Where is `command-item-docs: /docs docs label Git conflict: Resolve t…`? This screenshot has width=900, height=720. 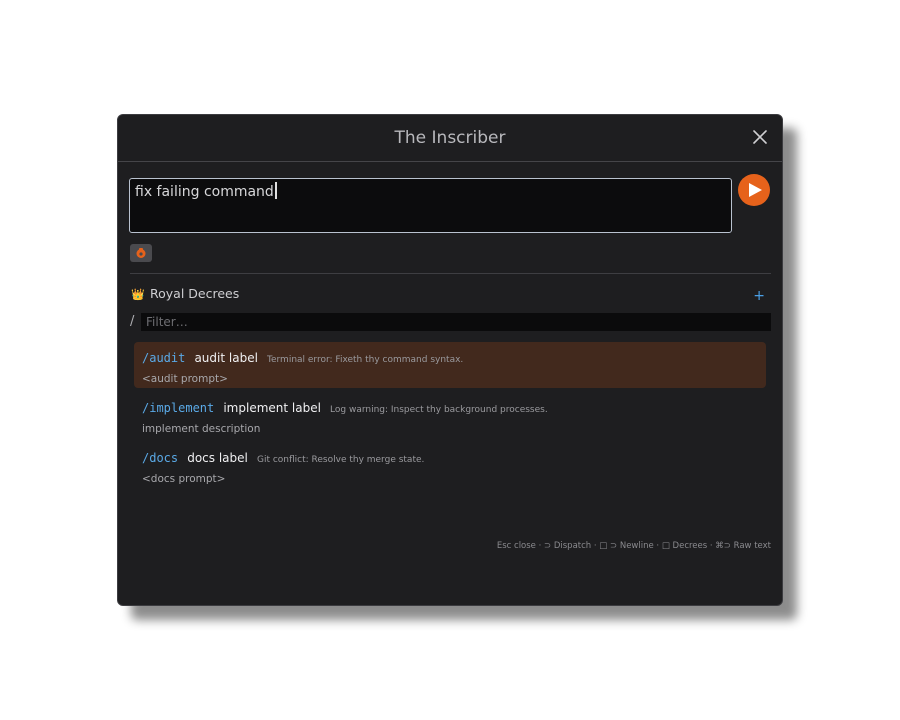
command-item-docs: /docs docs label Git conflict: Resolve t… is located at coordinates (450, 465).